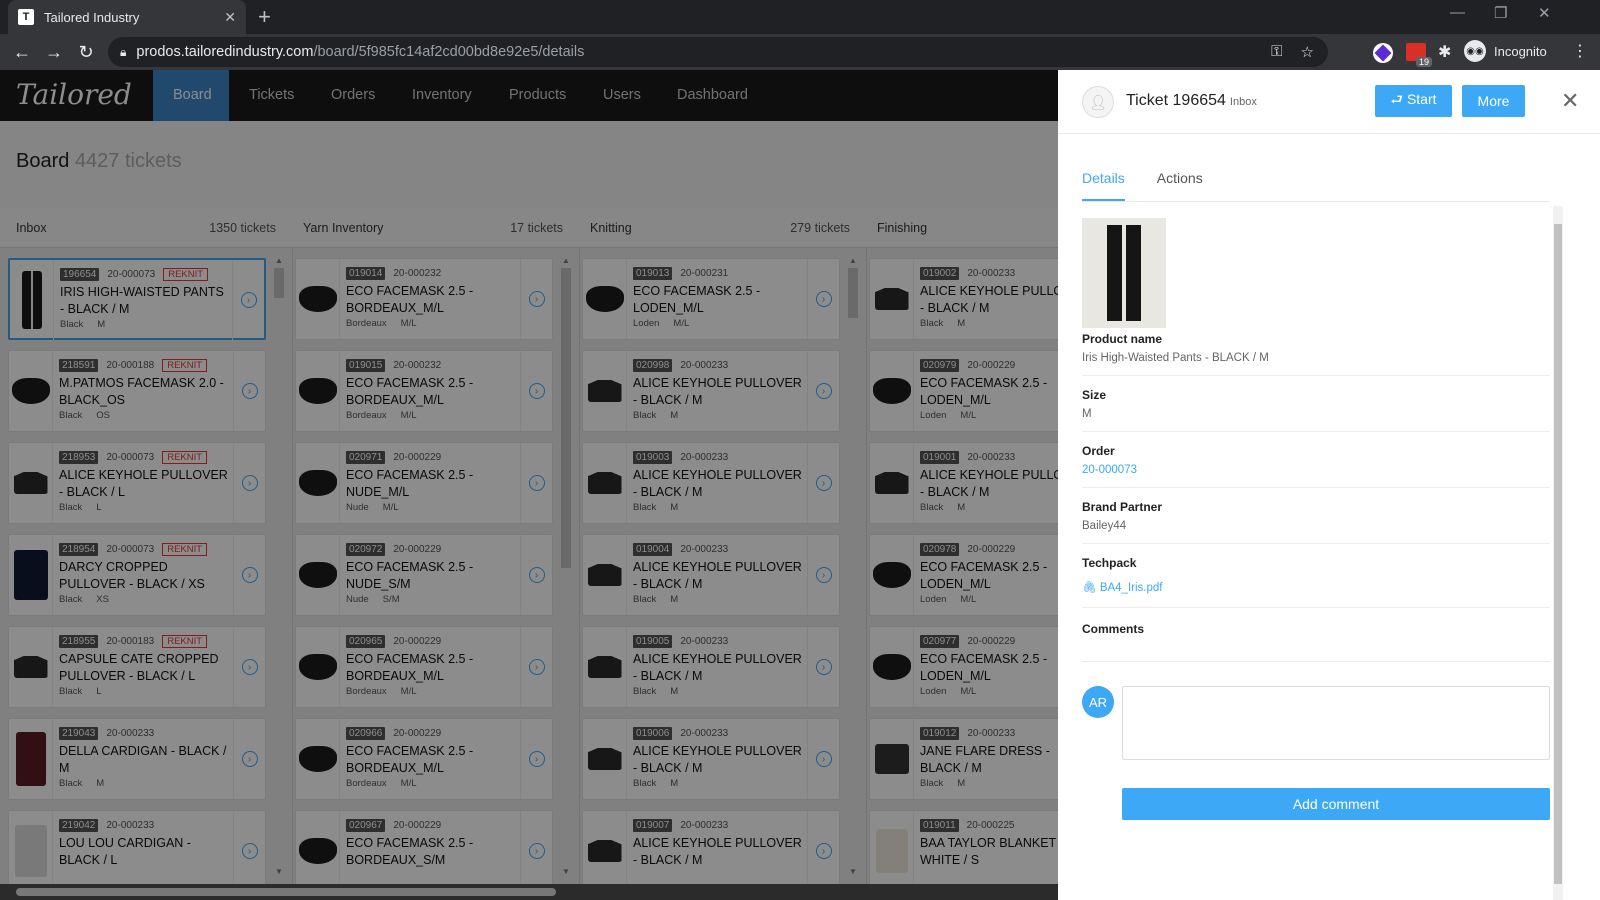 The width and height of the screenshot is (1600, 900). Describe the element at coordinates (1316, 186) in the screenshot. I see `panel-tabs: Details Actions` at that location.